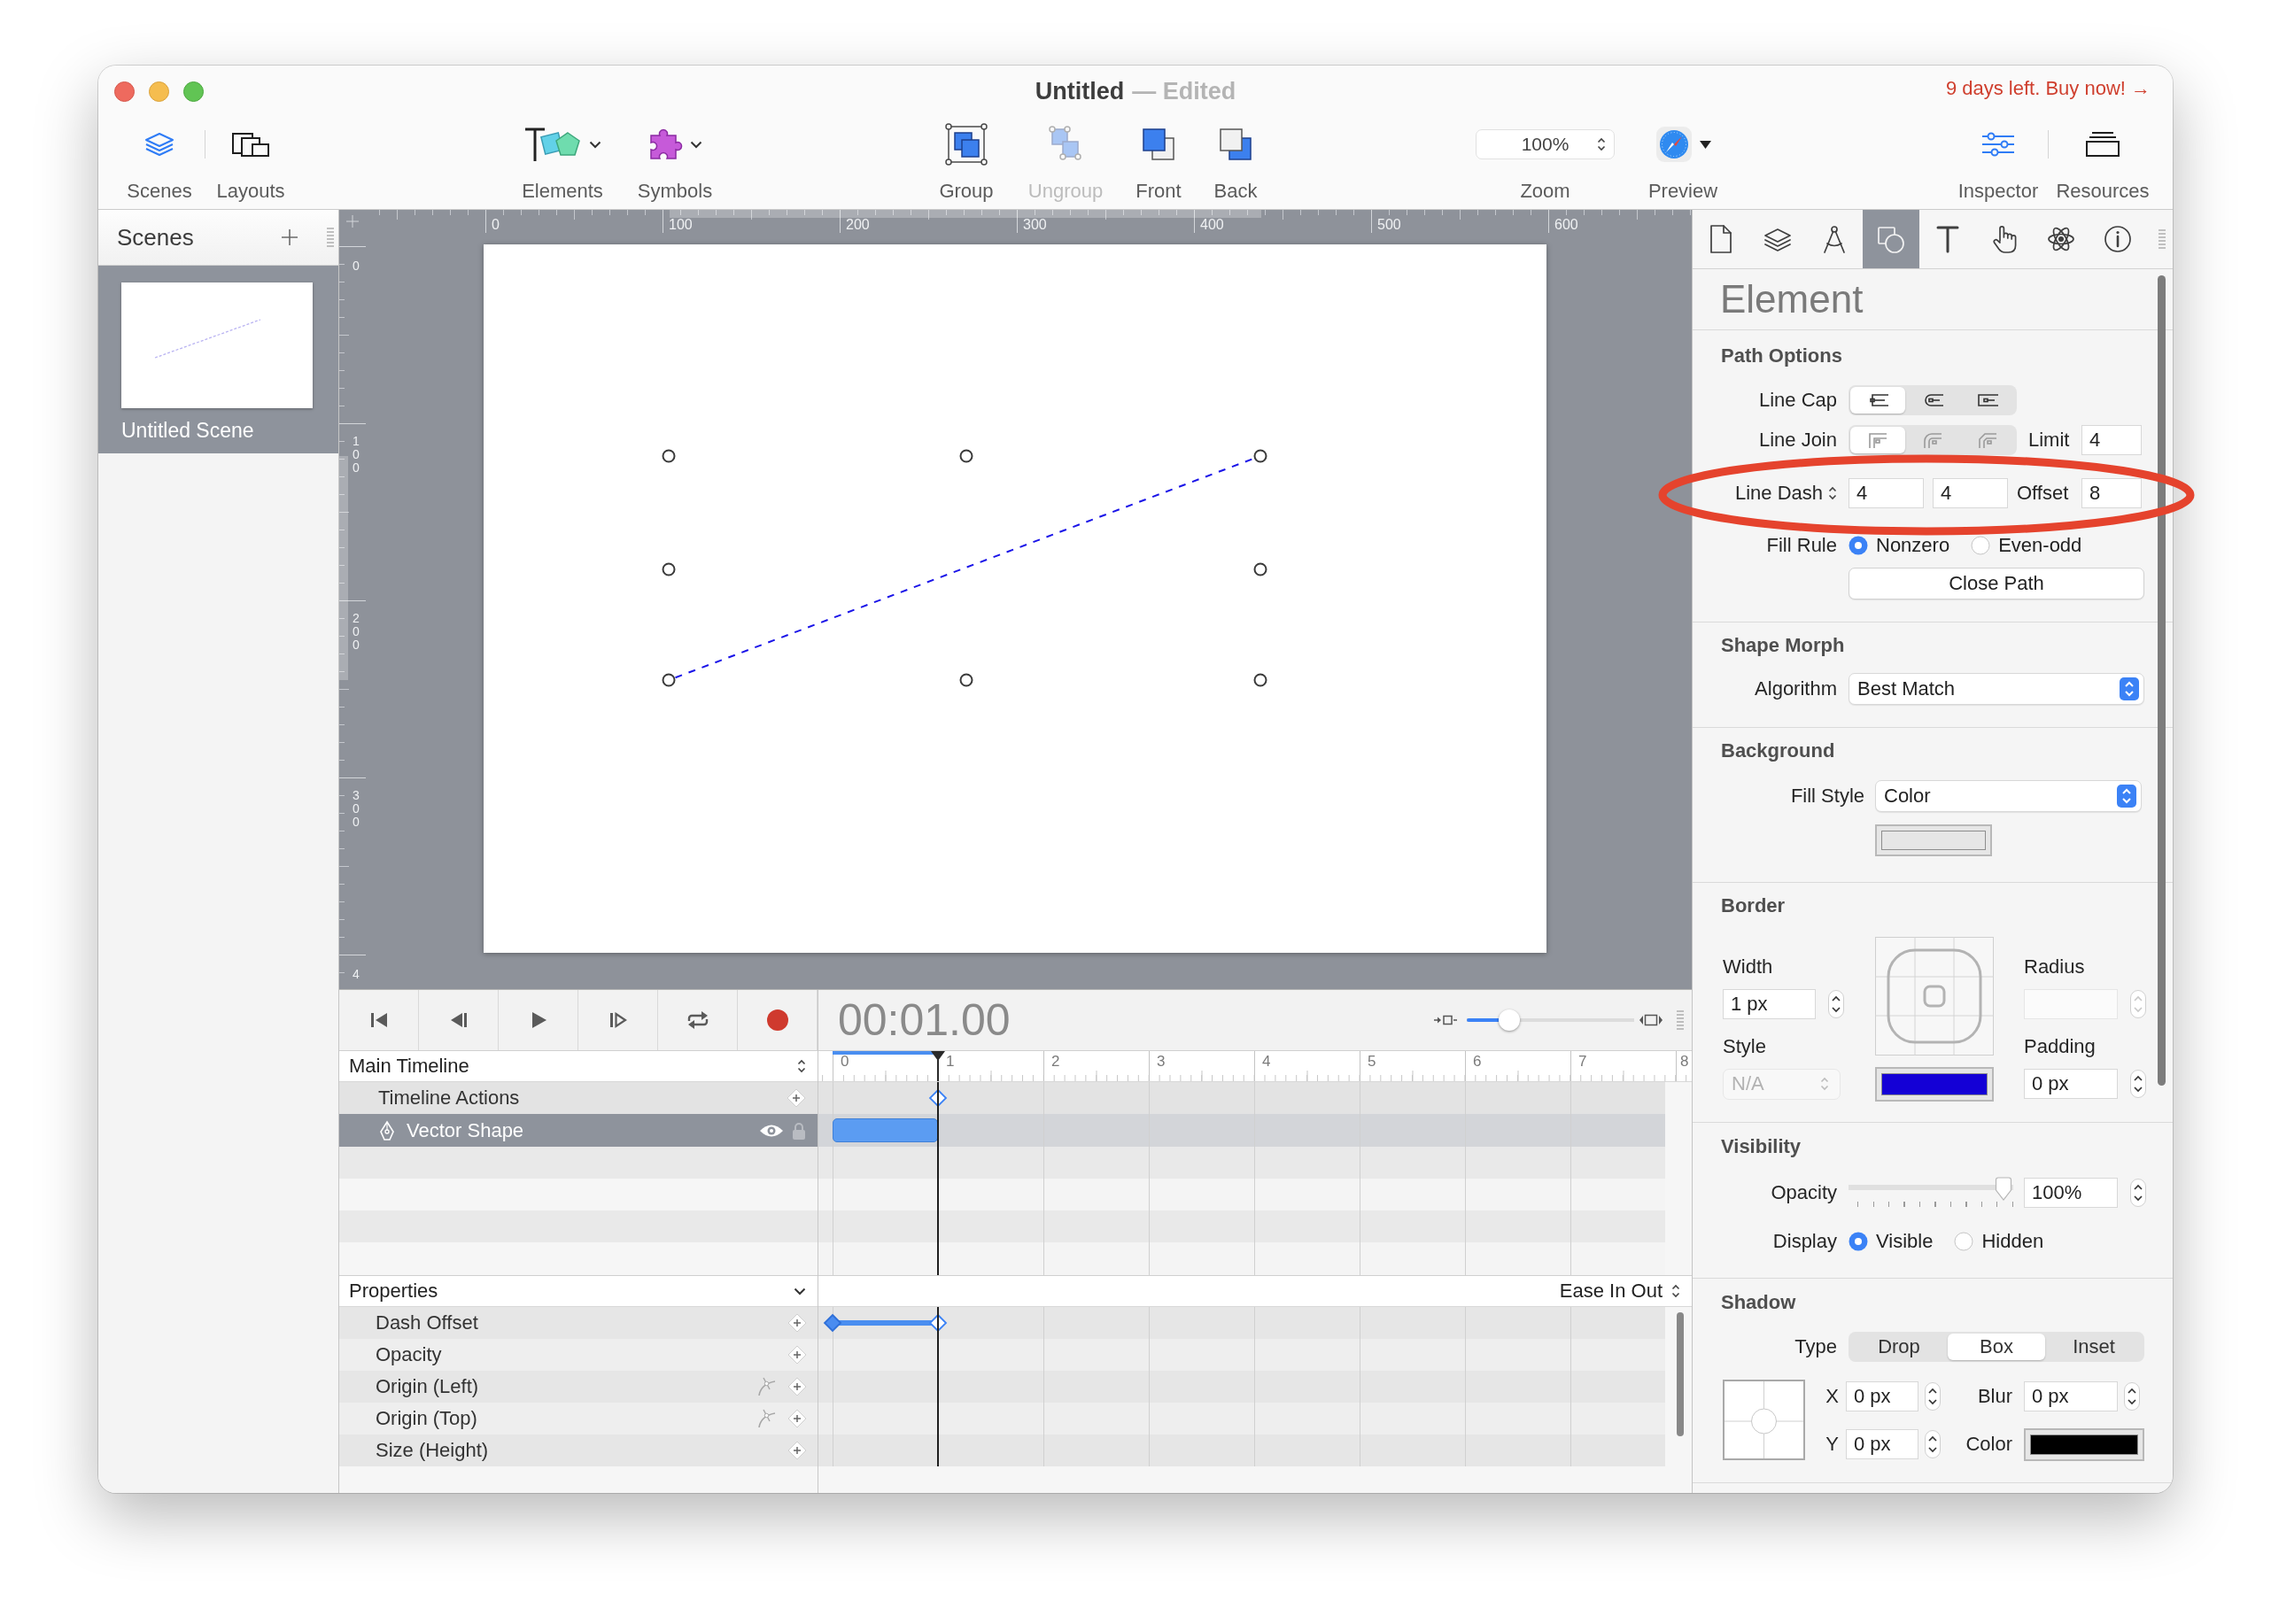 The image size is (2271, 1624). I want to click on ruler-label: 3, so click(1161, 1062).